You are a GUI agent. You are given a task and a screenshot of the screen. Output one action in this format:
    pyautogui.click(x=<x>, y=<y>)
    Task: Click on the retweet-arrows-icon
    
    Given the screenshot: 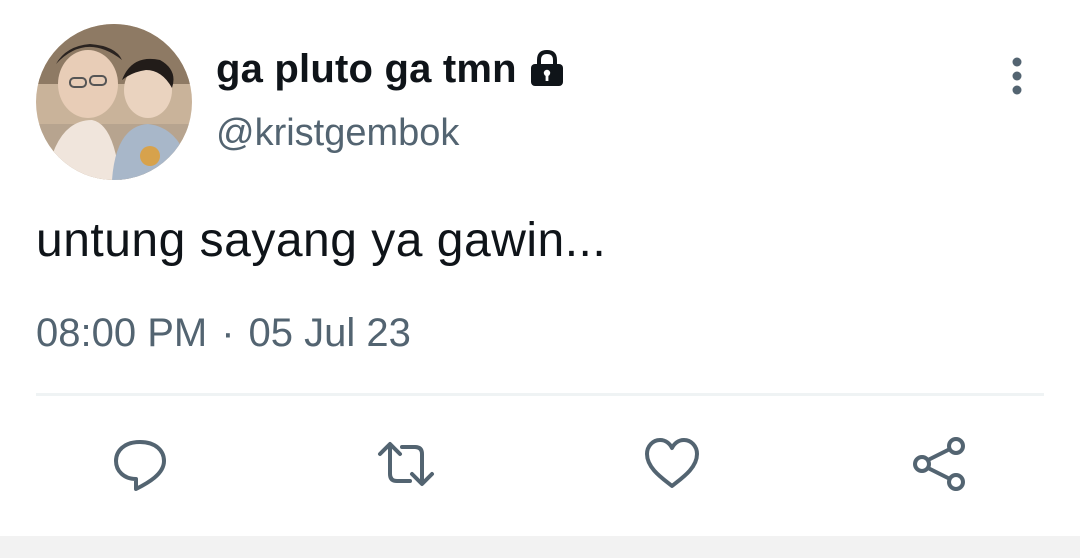 What is the action you would take?
    pyautogui.click(x=406, y=464)
    